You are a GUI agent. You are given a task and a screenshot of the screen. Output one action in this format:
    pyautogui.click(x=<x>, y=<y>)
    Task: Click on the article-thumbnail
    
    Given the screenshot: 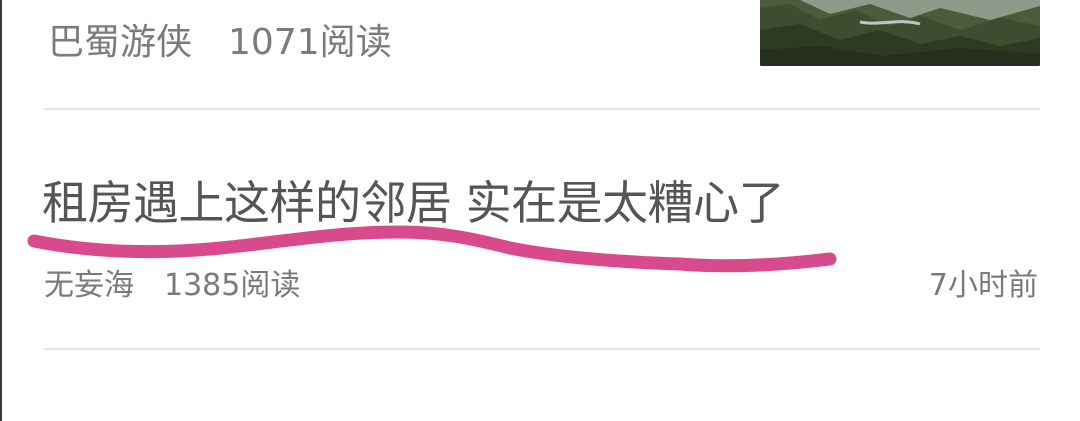 What is the action you would take?
    pyautogui.click(x=900, y=33)
    